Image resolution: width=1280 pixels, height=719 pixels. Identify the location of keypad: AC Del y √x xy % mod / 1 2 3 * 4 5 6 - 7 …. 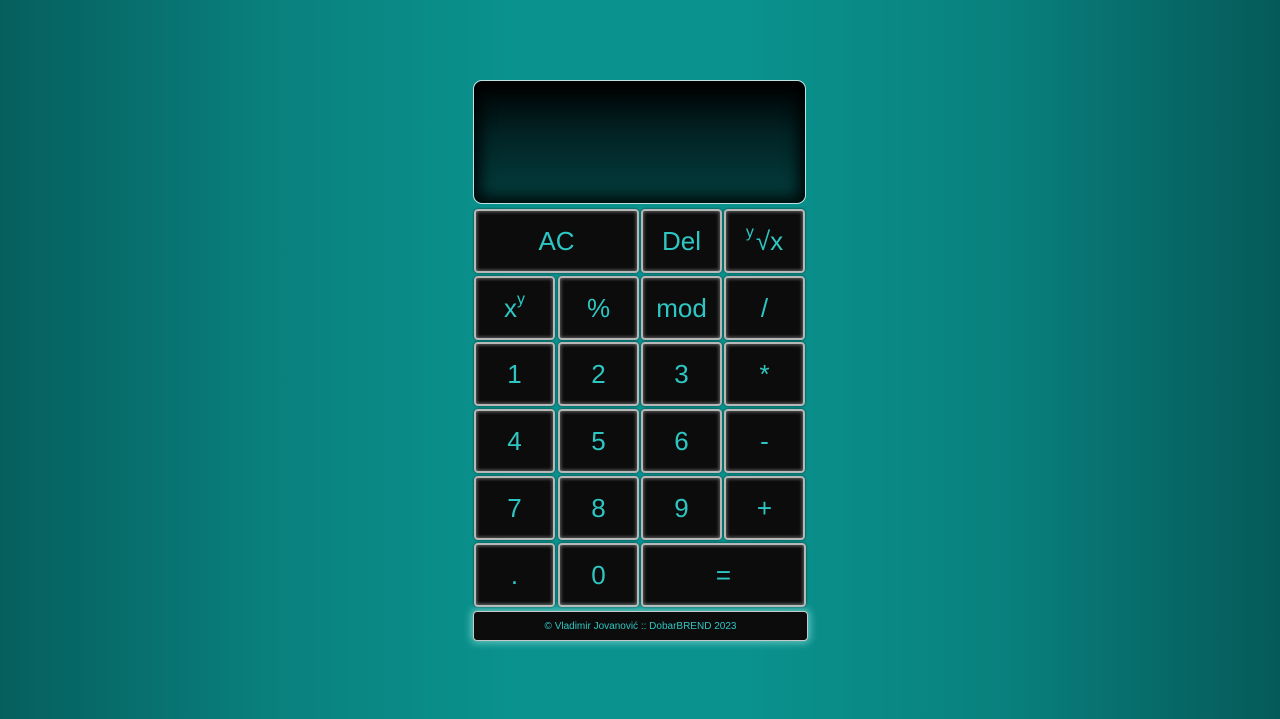
(640, 408).